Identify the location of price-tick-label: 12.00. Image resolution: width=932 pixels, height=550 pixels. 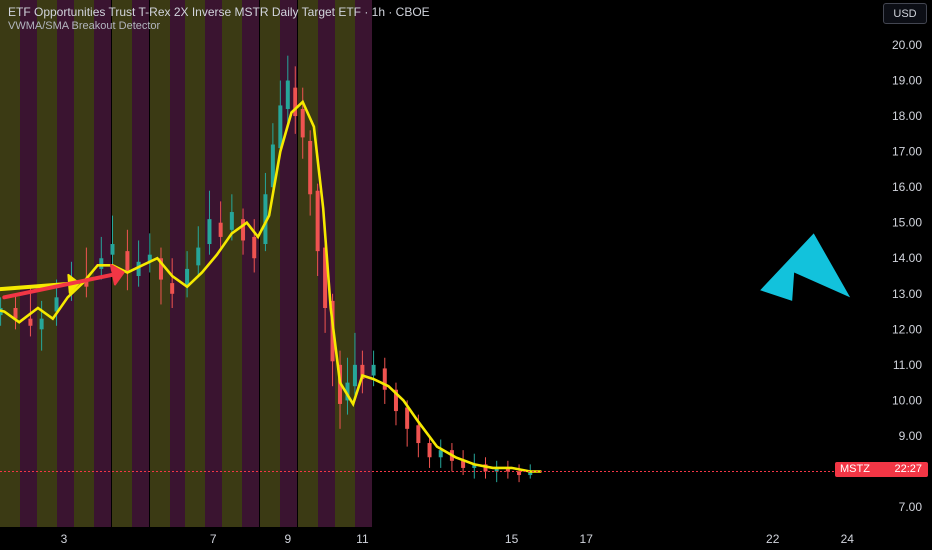
(907, 329).